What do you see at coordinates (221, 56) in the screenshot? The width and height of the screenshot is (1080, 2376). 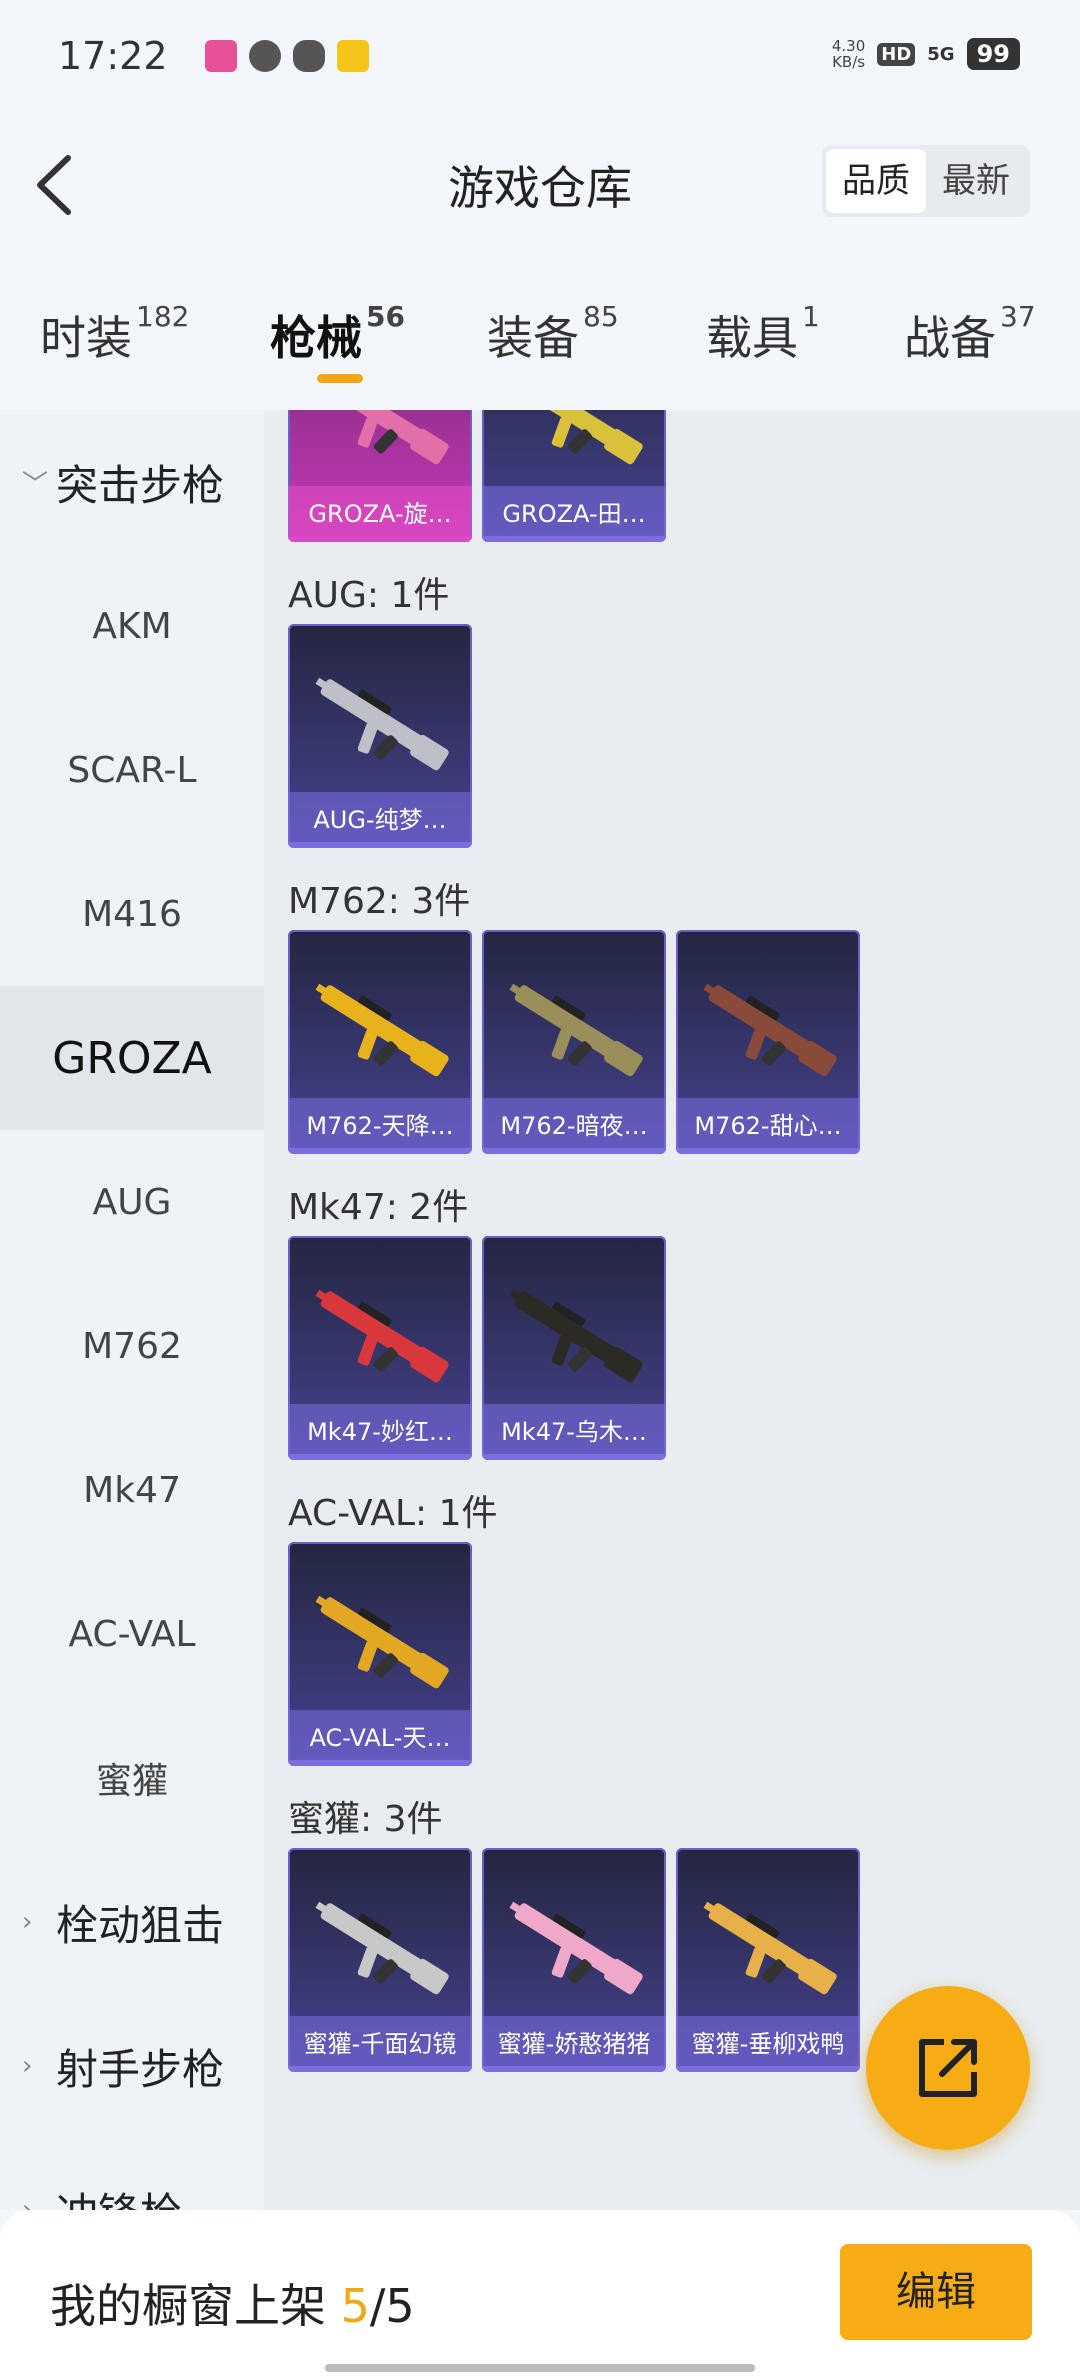 I see `app-notification-icon` at bounding box center [221, 56].